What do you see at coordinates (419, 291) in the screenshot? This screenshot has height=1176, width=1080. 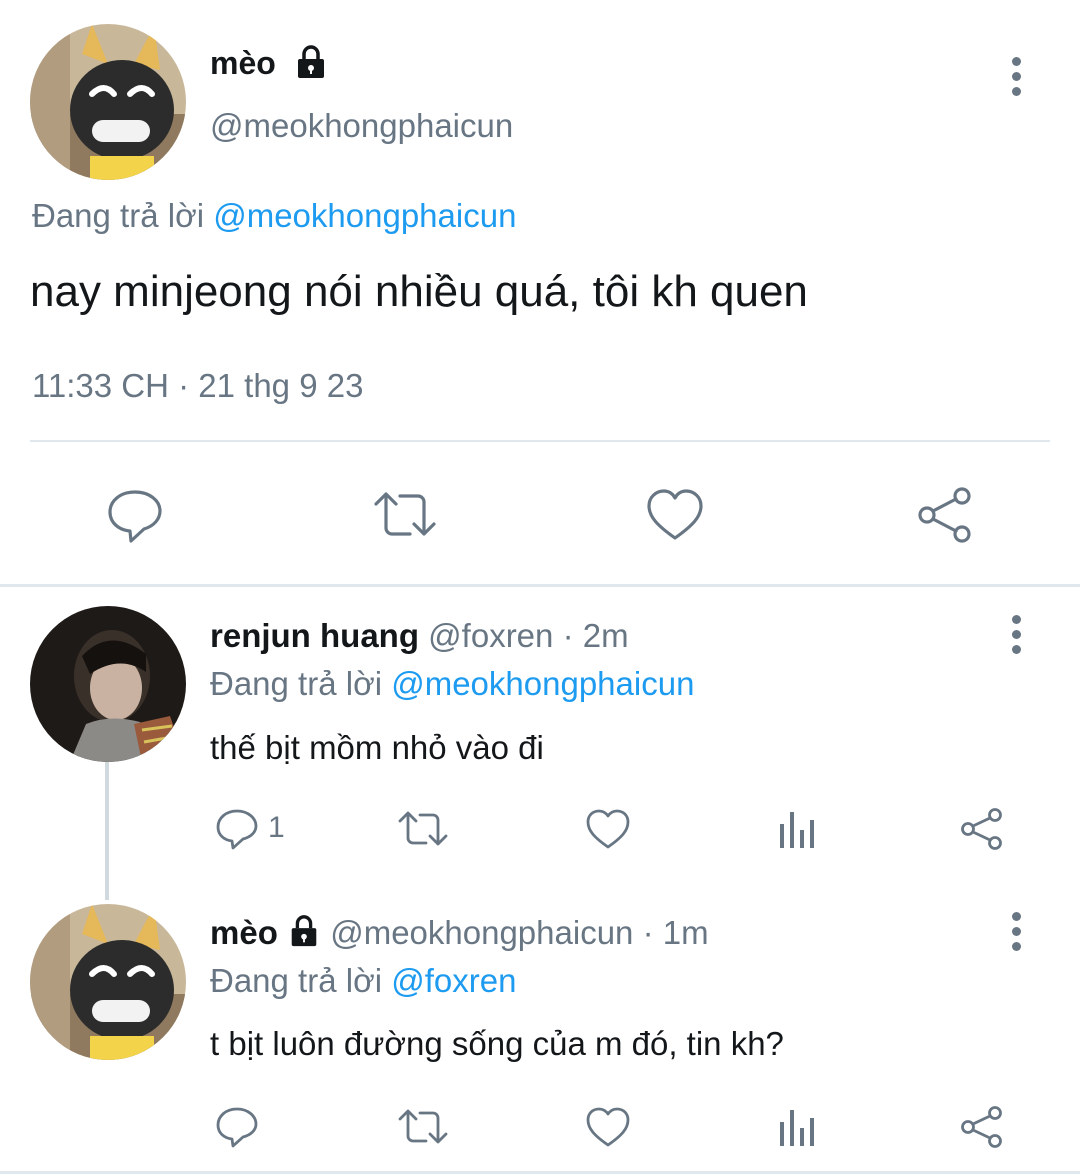 I see `tweet-text: nay minjeong nói nhiều quá, tôi kh quen` at bounding box center [419, 291].